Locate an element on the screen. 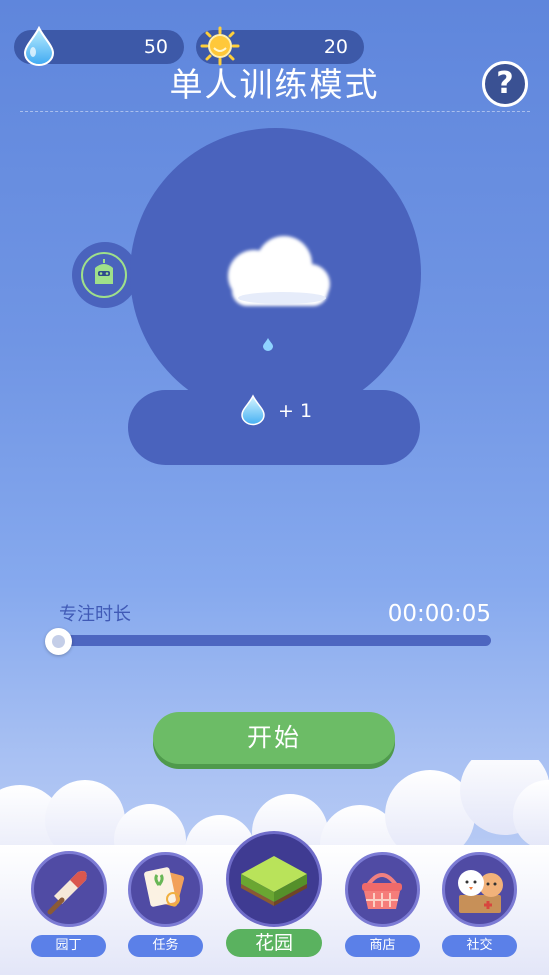  nav-gardener is located at coordinates (69, 889).